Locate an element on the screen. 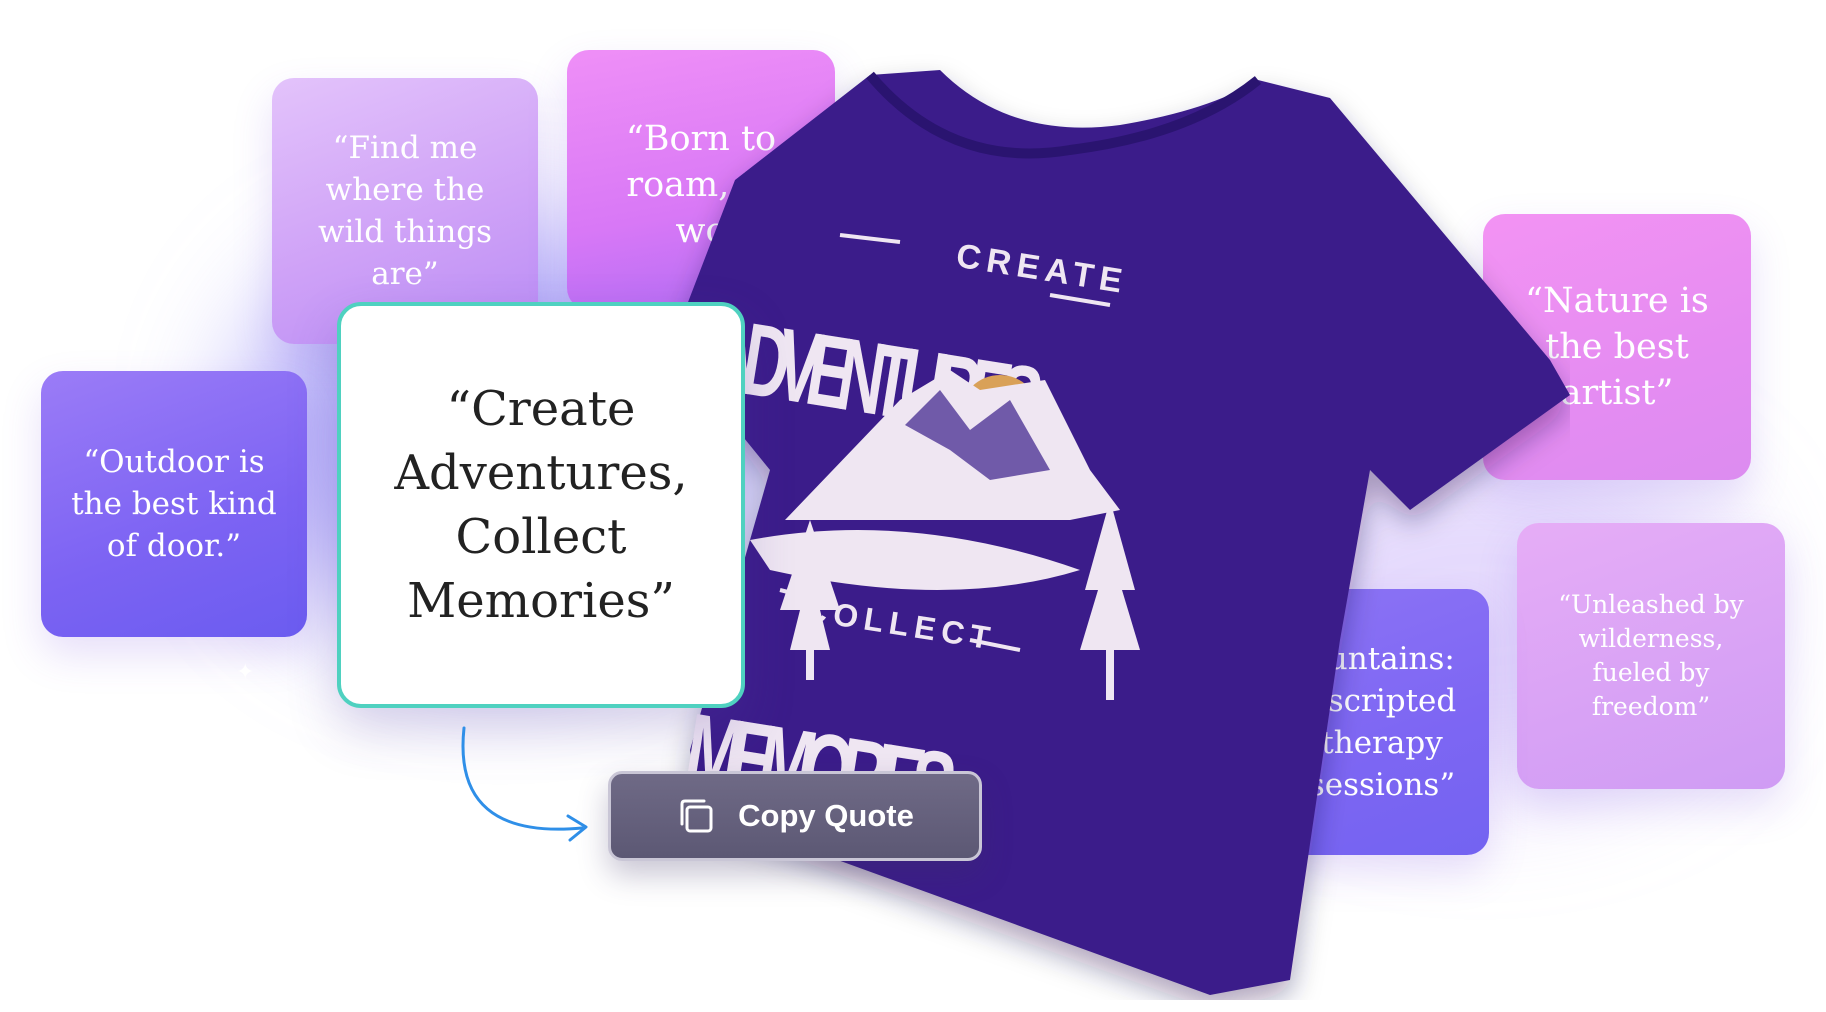 The height and width of the screenshot is (1012, 1826). selected-quote-card: “Create Adventures, Collect Memories” is located at coordinates (541, 505).